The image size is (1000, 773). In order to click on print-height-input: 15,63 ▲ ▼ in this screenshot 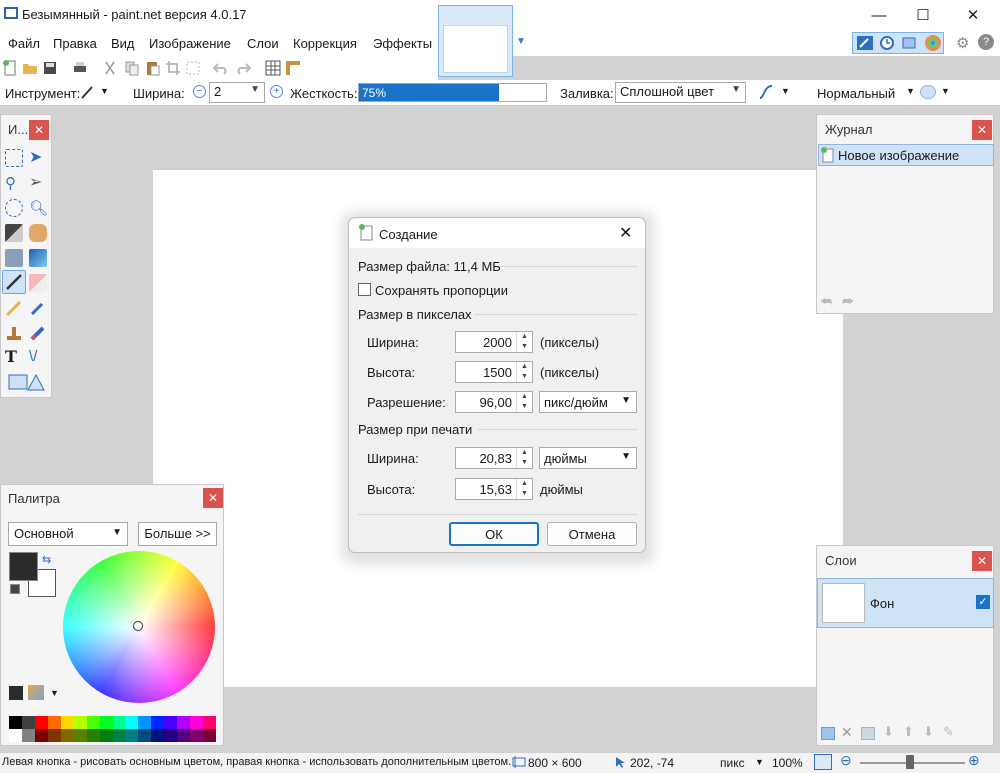, I will do `click(494, 489)`.